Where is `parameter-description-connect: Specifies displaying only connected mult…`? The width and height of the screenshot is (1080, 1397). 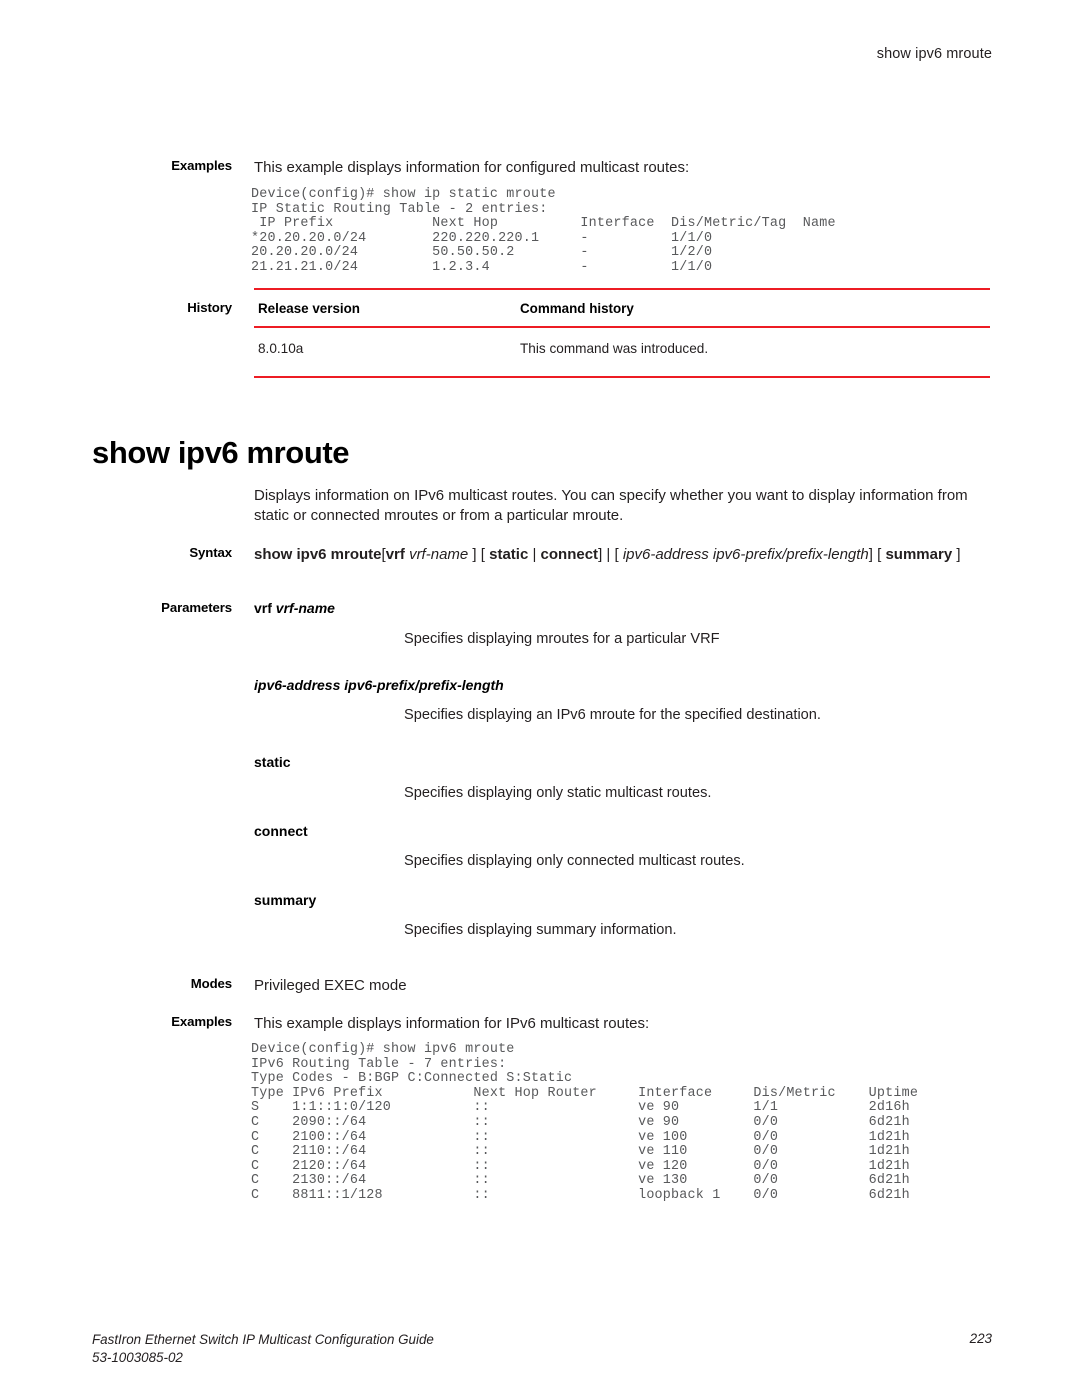
parameter-description-connect: Specifies displaying only connected mult… is located at coordinates (574, 861).